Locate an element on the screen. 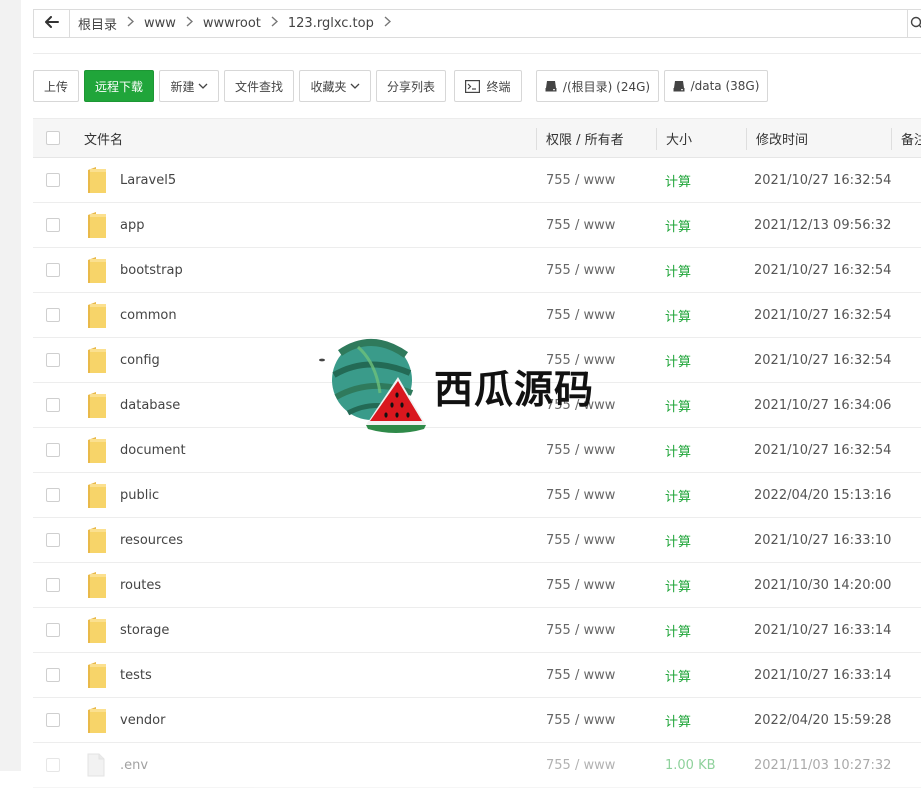 The height and width of the screenshot is (788, 921). file-name: app is located at coordinates (132, 225).